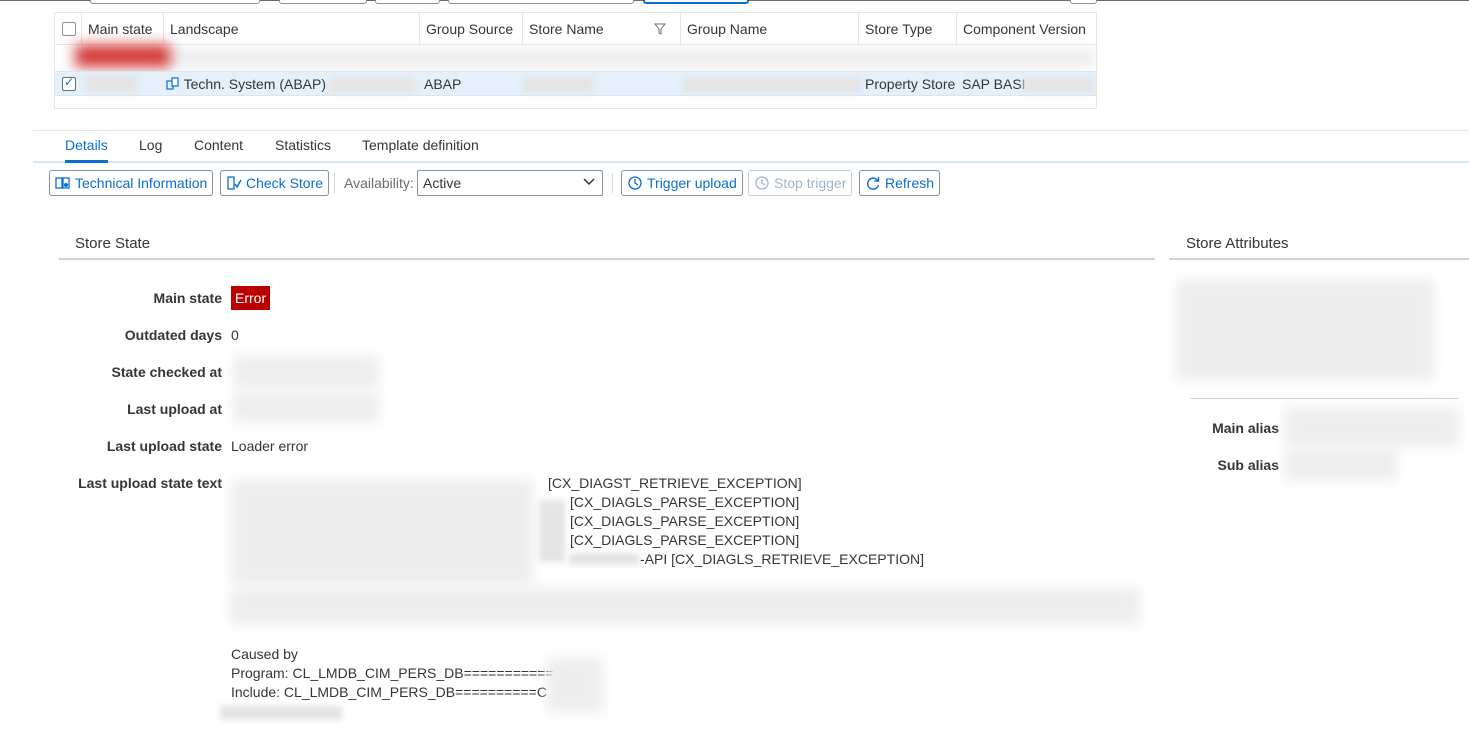 This screenshot has width=1469, height=748. Describe the element at coordinates (113, 243) in the screenshot. I see `store-state-title: Store State` at that location.